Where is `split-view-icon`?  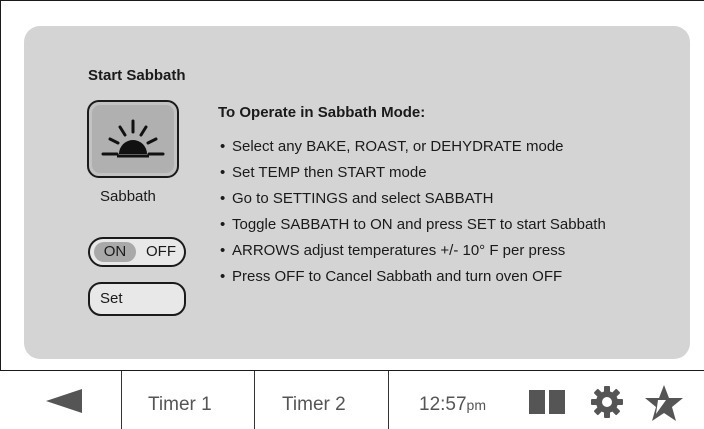
split-view-icon is located at coordinates (548, 402).